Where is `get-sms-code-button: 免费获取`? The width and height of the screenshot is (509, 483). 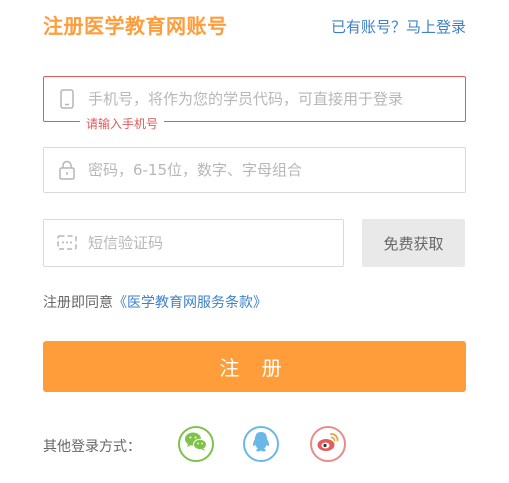 get-sms-code-button: 免费获取 is located at coordinates (413, 243).